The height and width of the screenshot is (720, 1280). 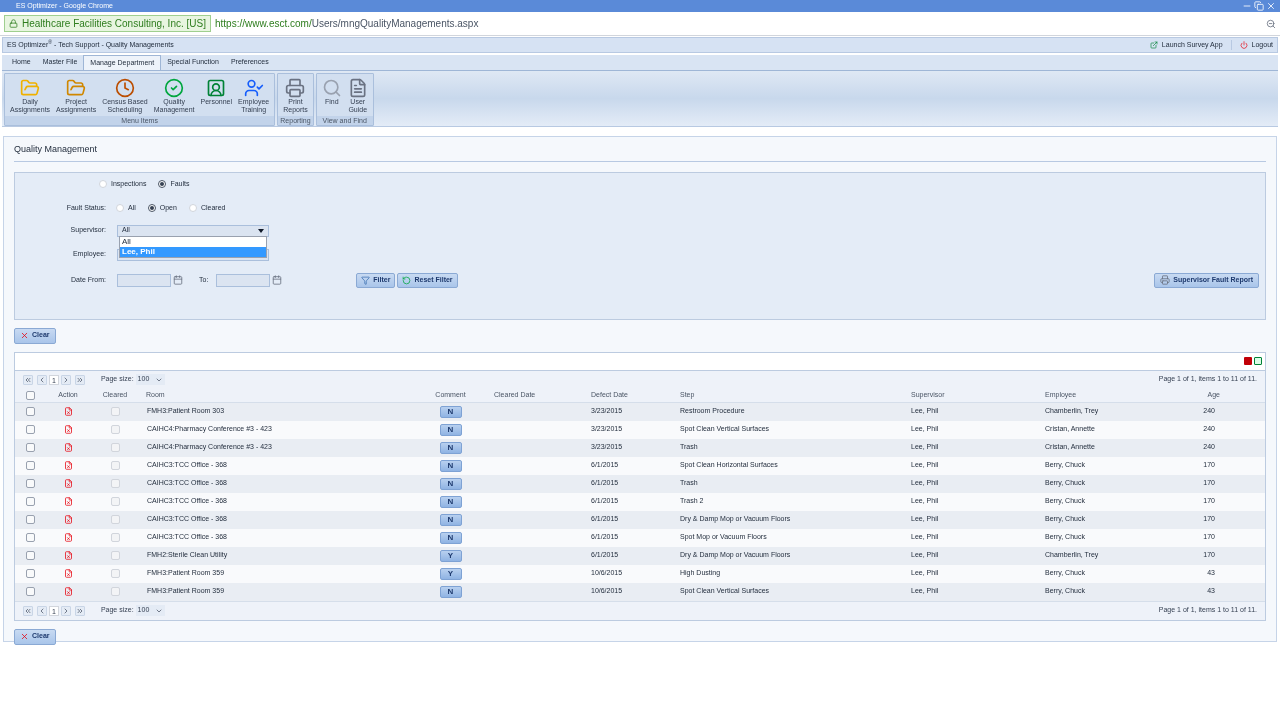 What do you see at coordinates (331, 88) in the screenshot?
I see `magnifier-icon` at bounding box center [331, 88].